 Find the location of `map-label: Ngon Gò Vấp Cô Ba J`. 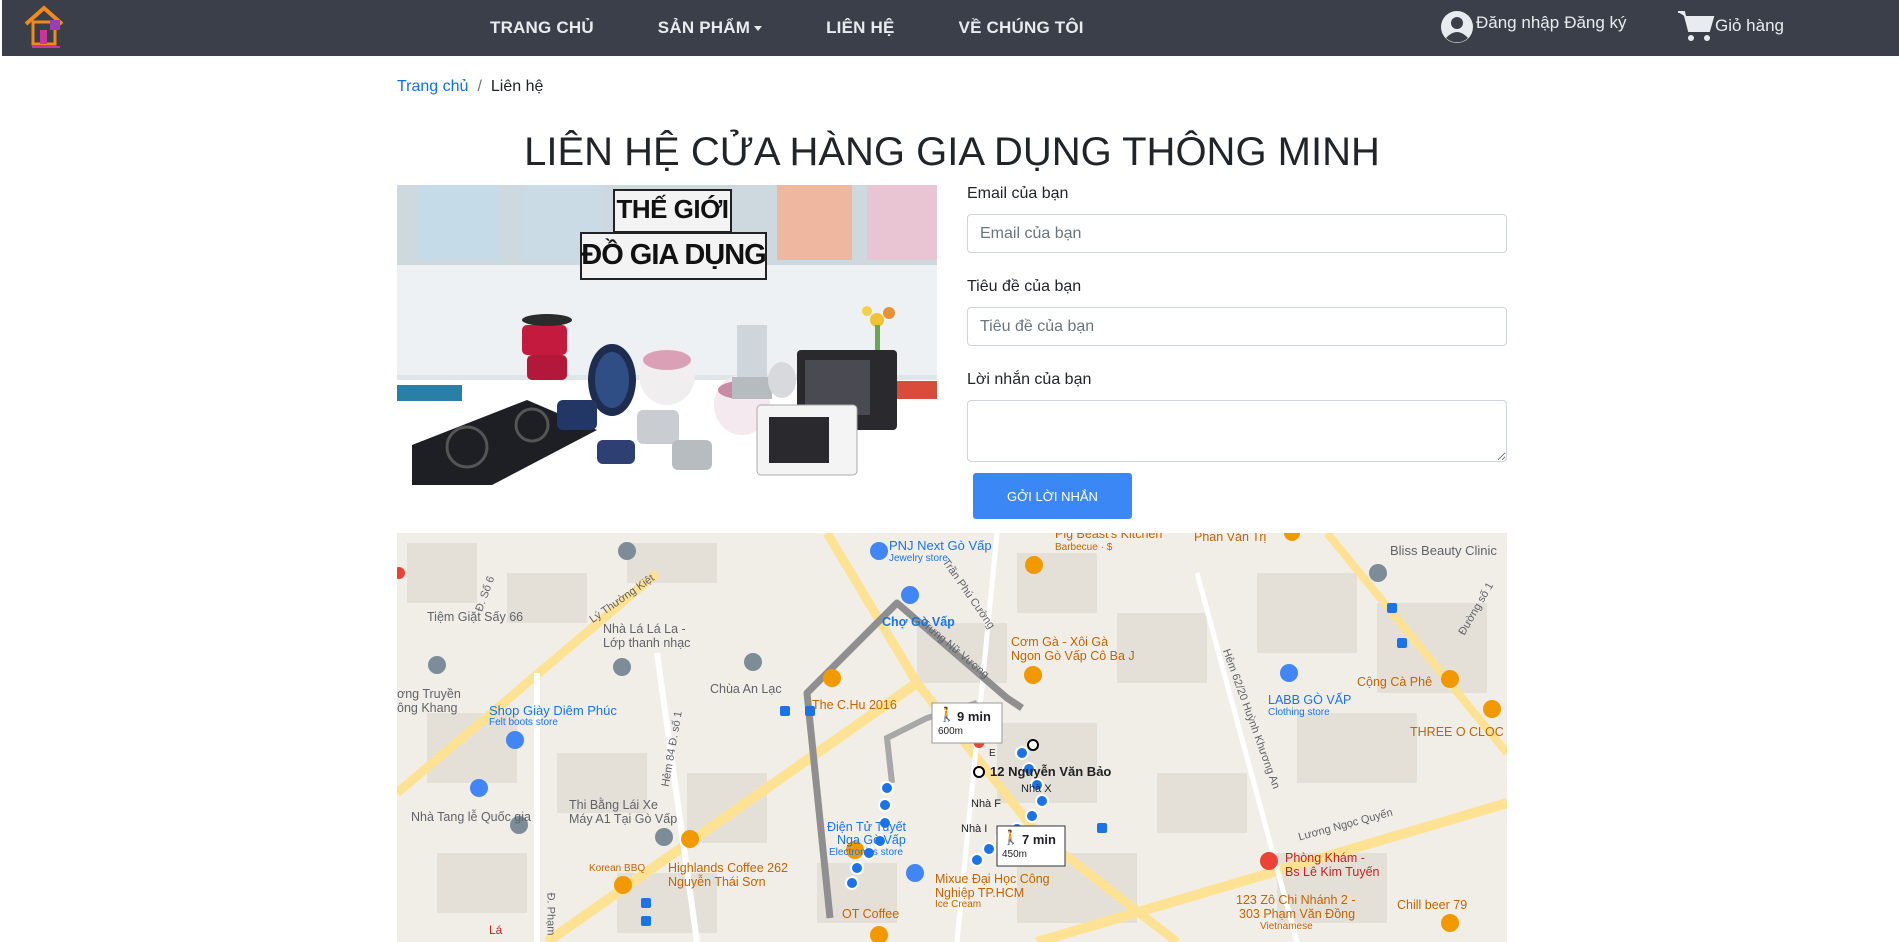

map-label: Ngon Gò Vấp Cô Ba J is located at coordinates (1073, 656).